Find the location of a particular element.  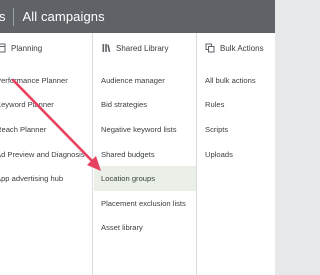

breadcrumb-previous: s is located at coordinates (3, 16).